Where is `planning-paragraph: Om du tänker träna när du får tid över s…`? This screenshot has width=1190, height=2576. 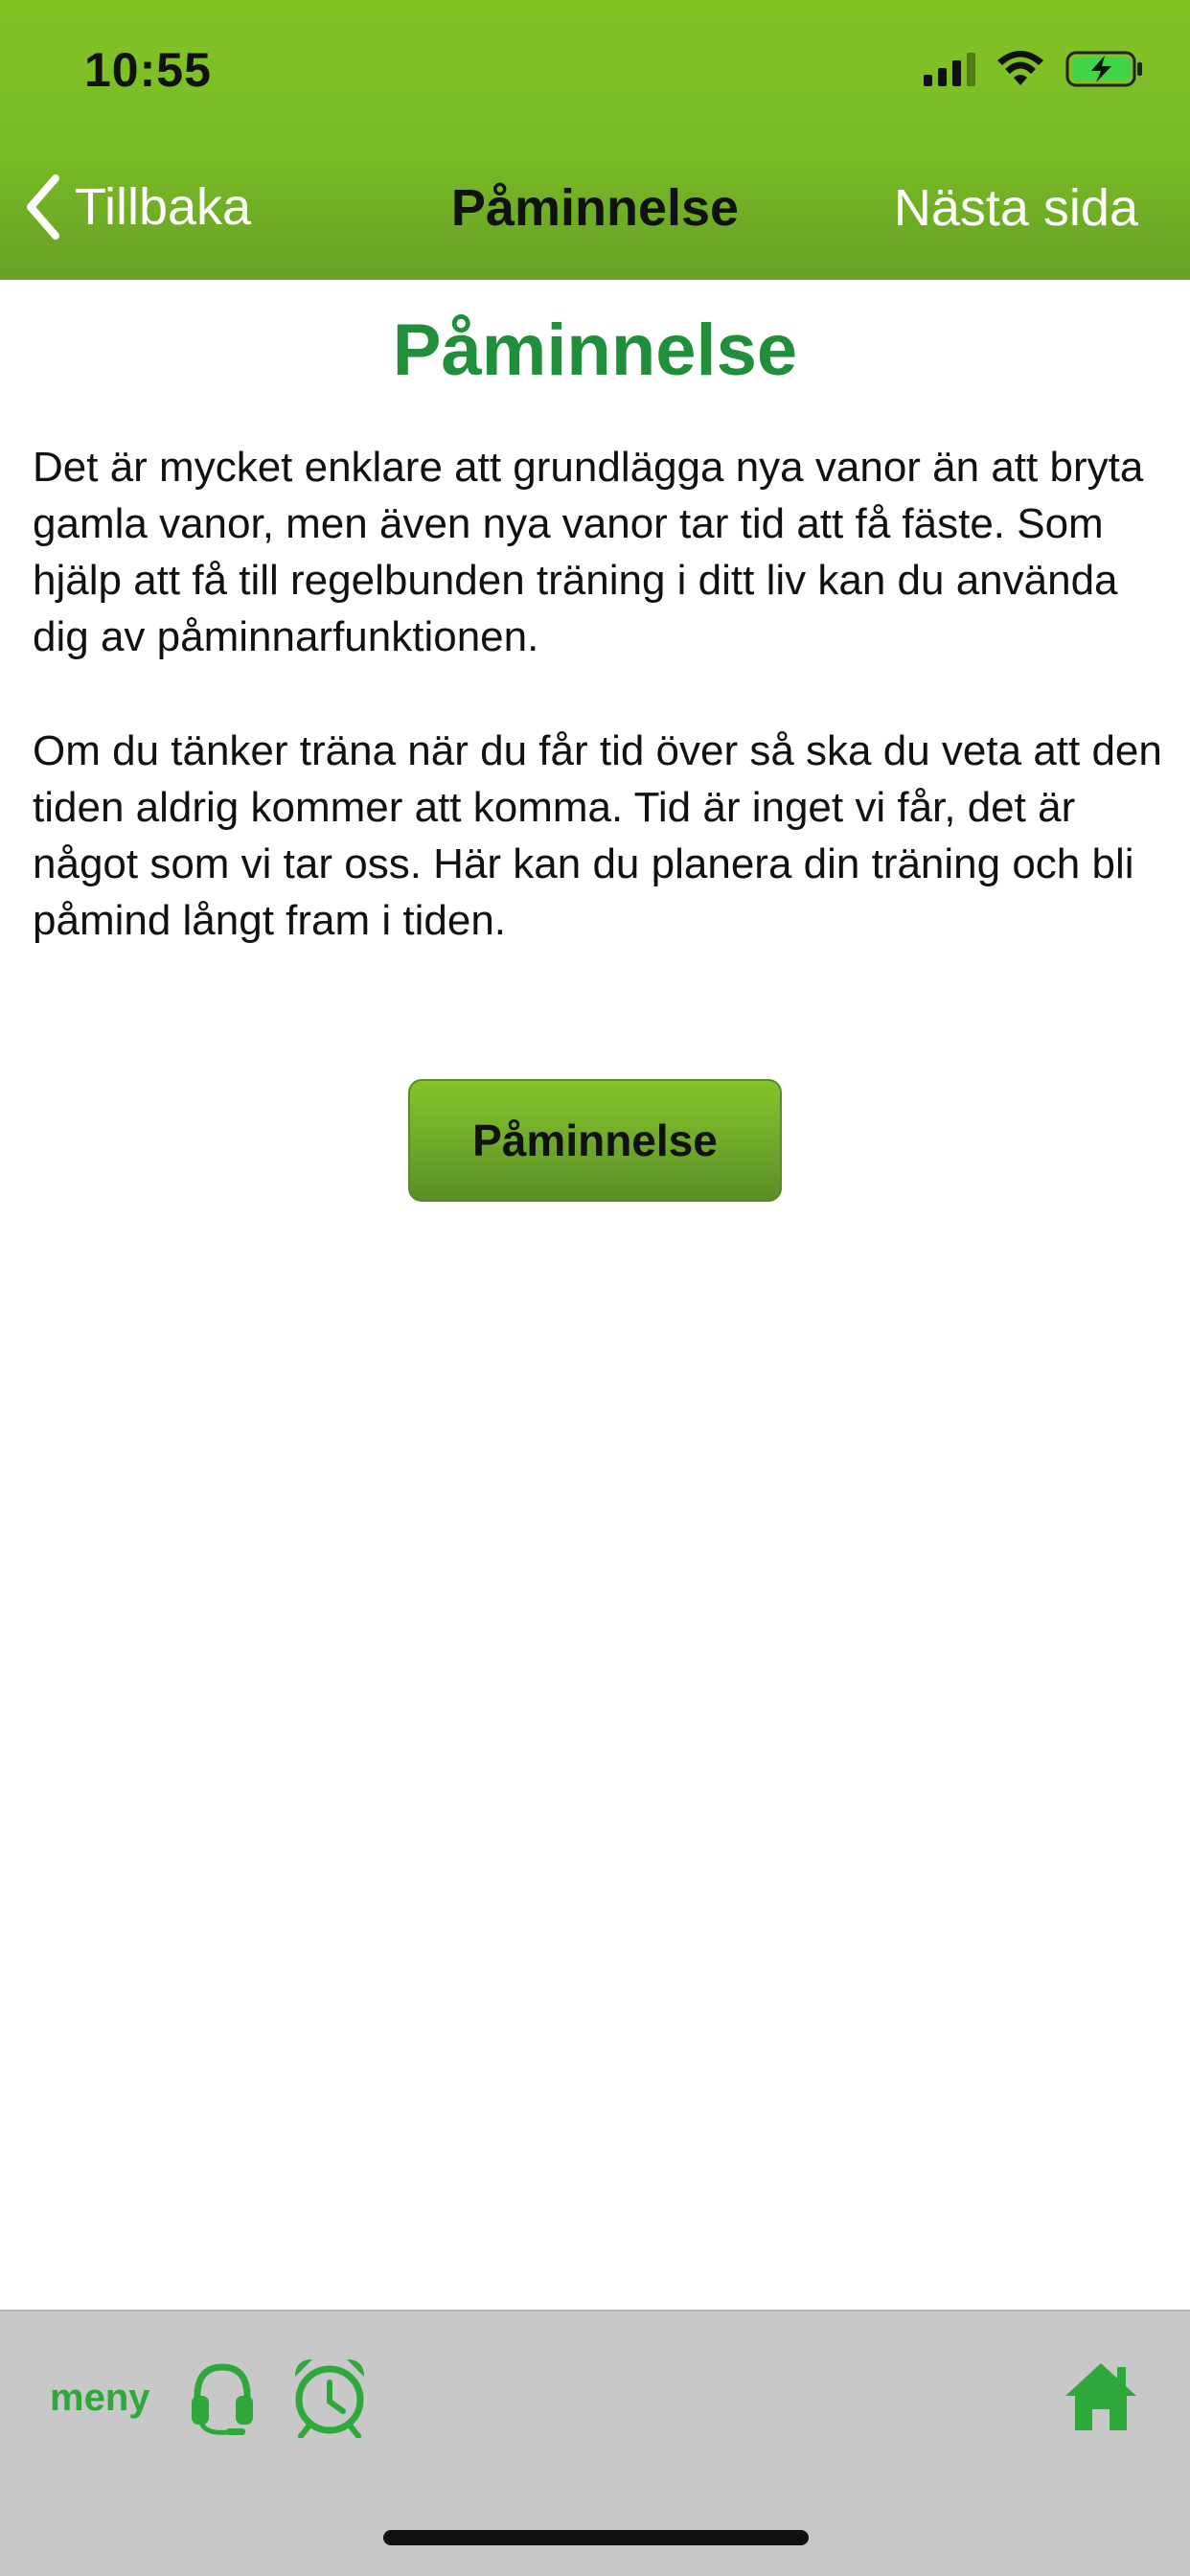
planning-paragraph: Om du tänker träna när du får tid över s… is located at coordinates (598, 835).